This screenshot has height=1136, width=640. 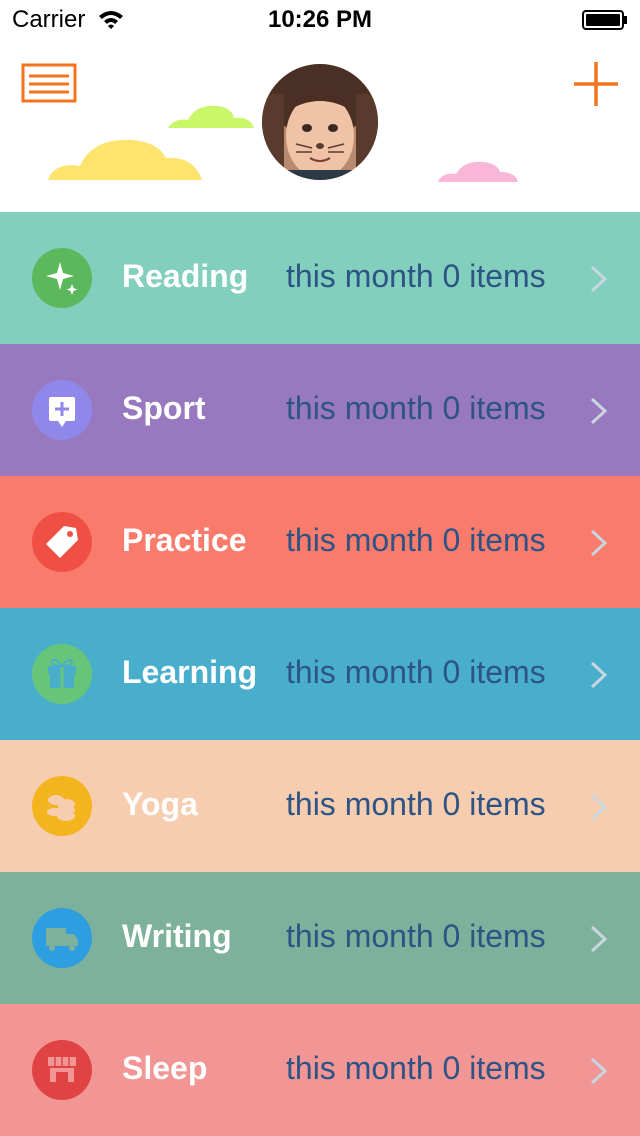 I want to click on tag-icon, so click(x=62, y=542).